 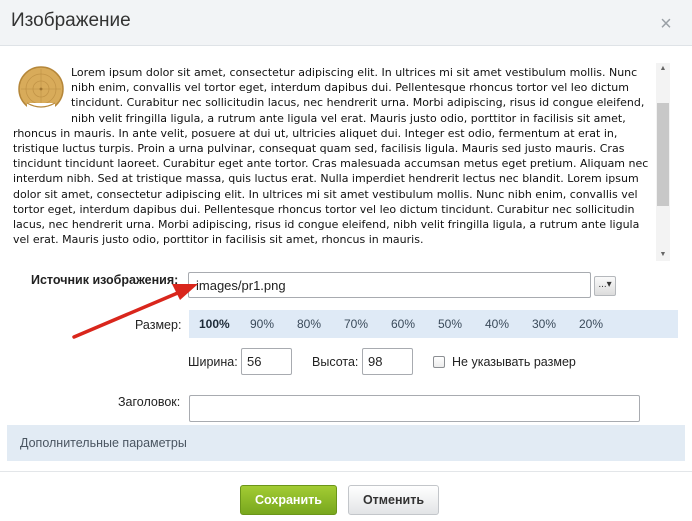 I want to click on dialog-title: Изображение, so click(x=71, y=20).